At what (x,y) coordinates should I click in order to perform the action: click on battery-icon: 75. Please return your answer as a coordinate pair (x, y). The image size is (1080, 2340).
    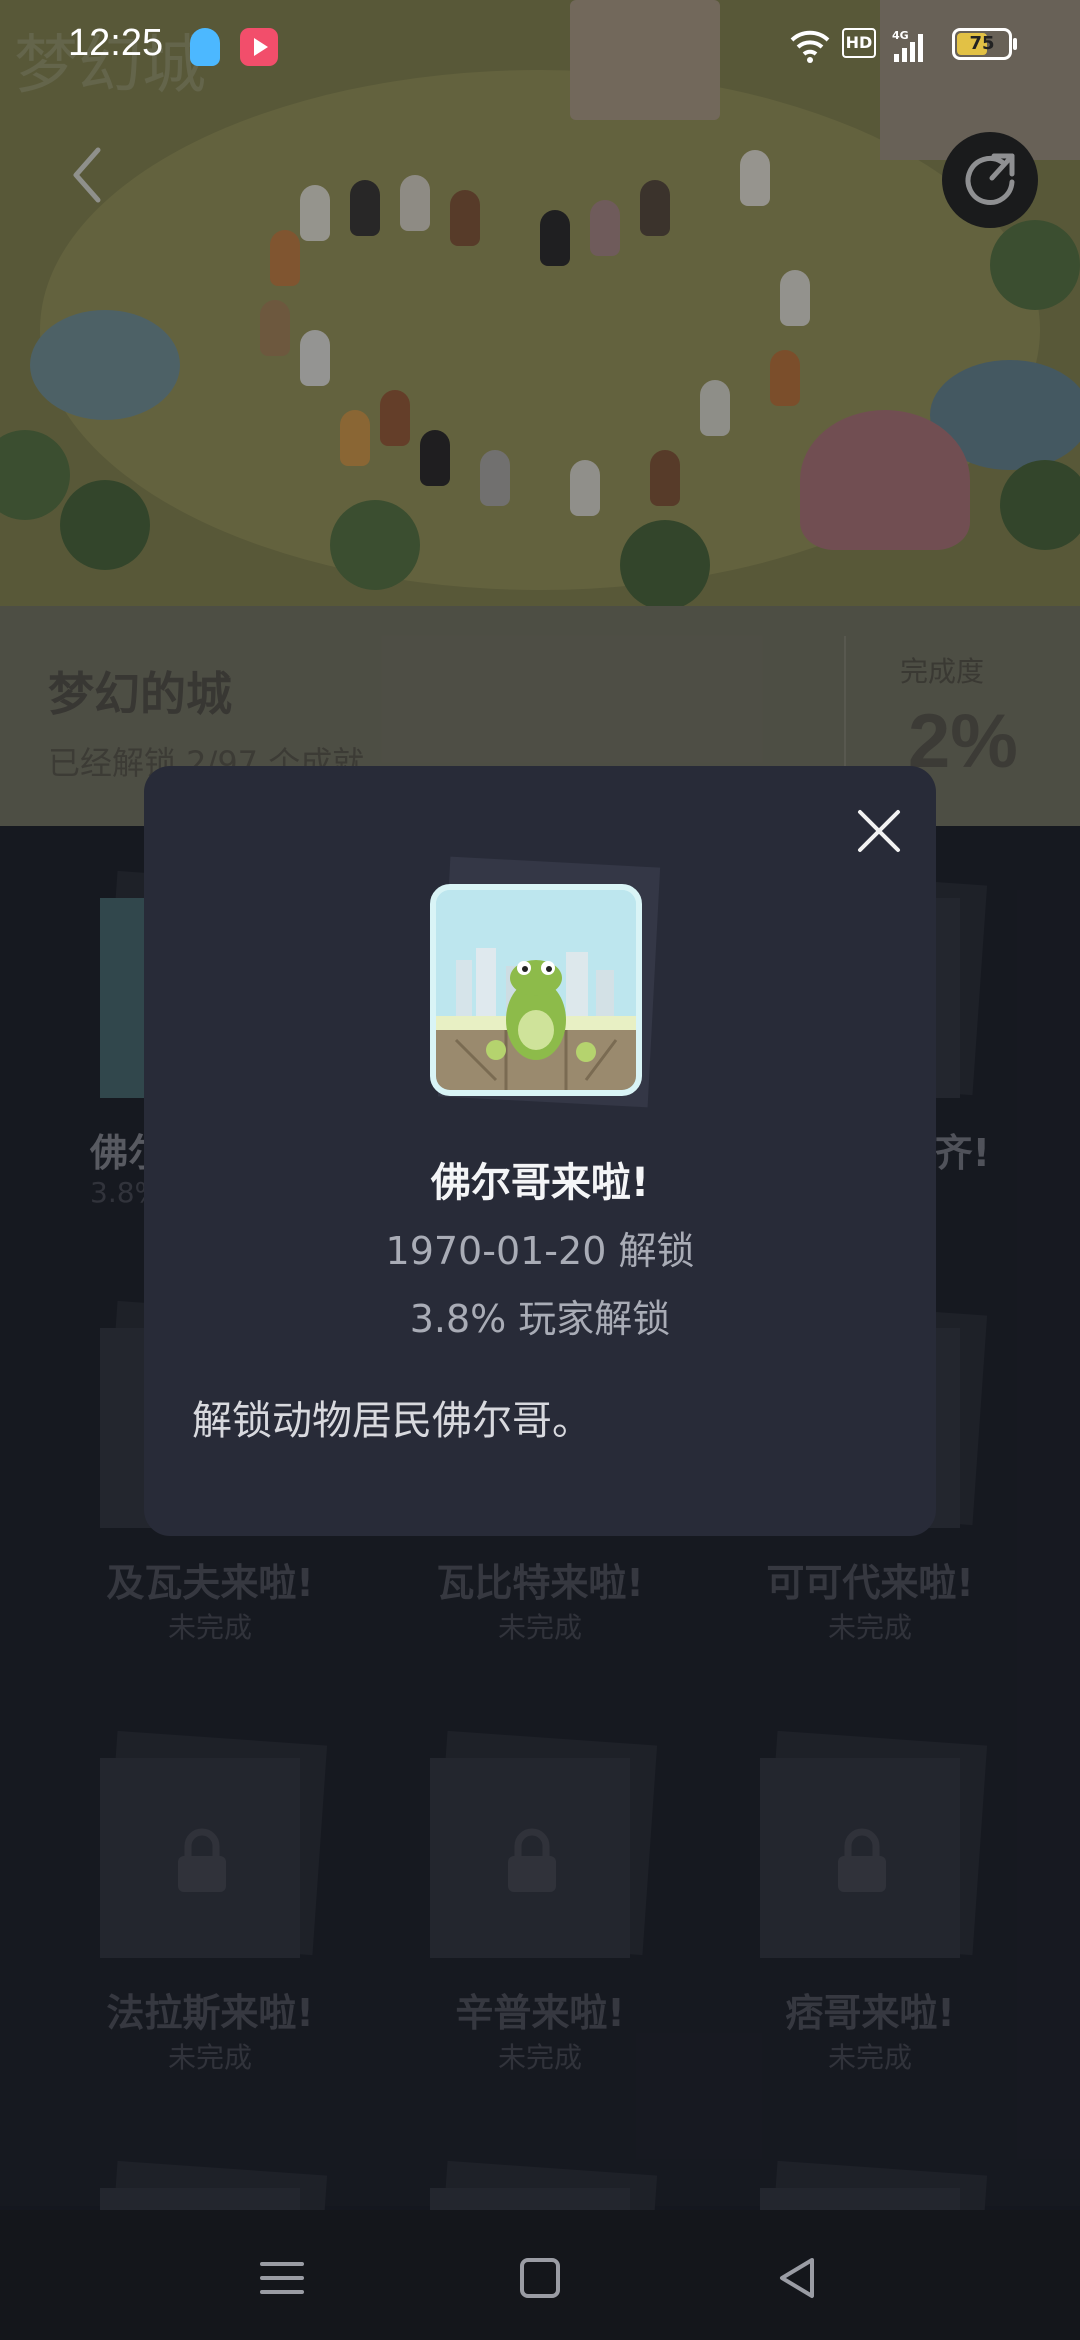
    Looking at the image, I should click on (984, 44).